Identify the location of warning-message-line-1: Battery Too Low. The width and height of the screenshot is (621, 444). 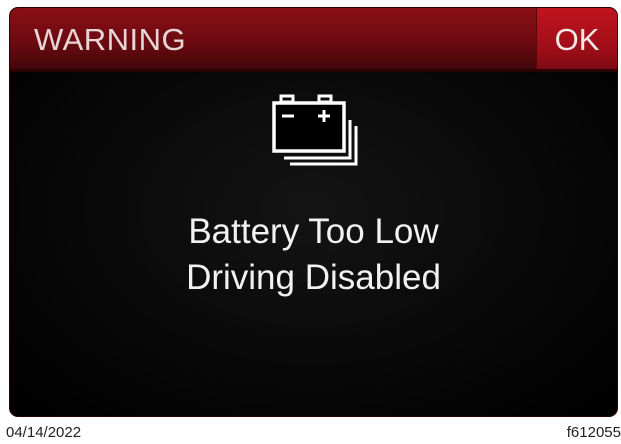
(313, 231).